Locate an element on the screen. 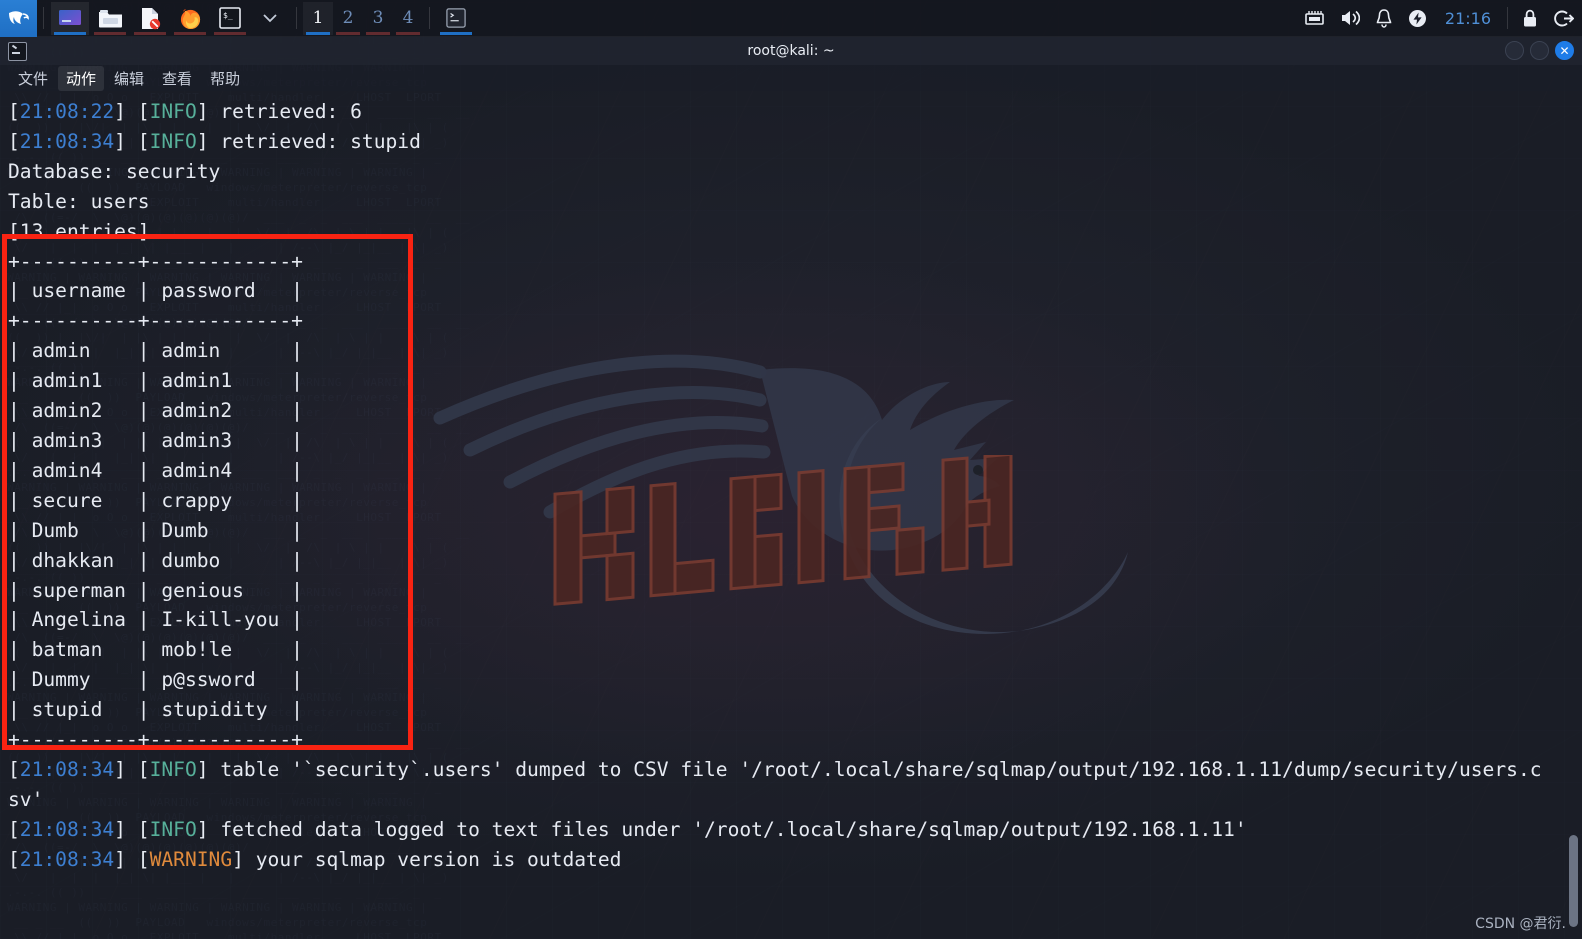 The height and width of the screenshot is (939, 1582). panel-task-terminal: $_ is located at coordinates (230, 18).